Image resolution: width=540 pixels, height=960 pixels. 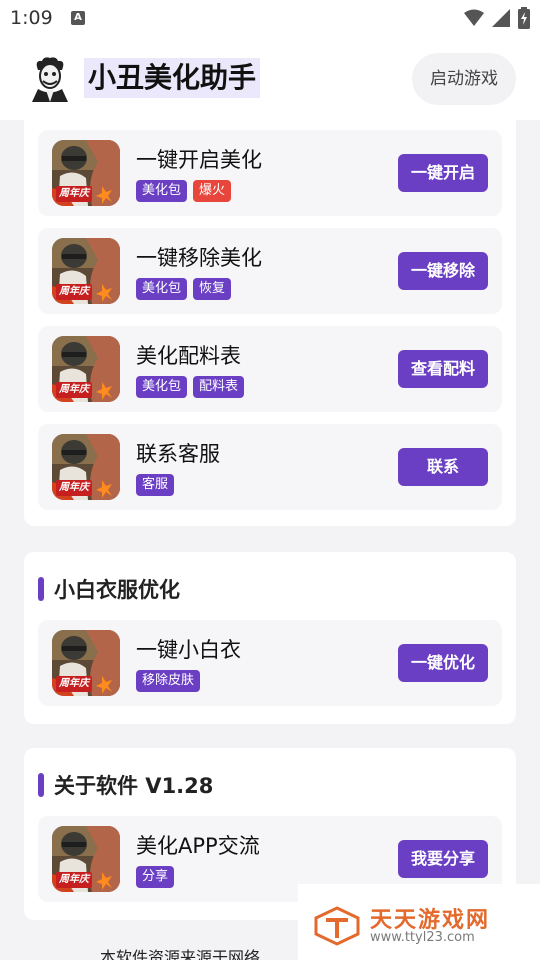 I want to click on battery-icon, so click(x=524, y=18).